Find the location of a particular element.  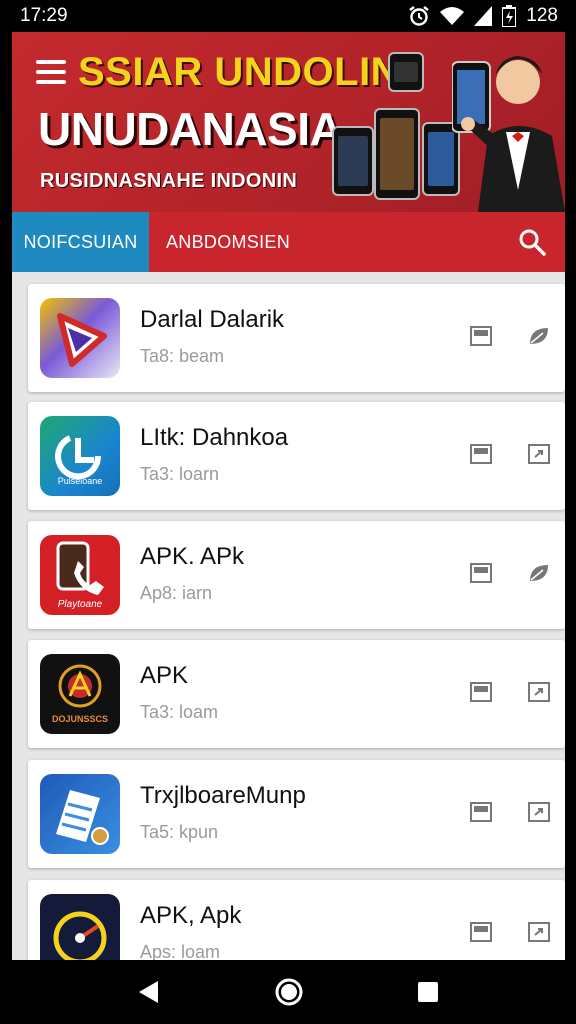

tab-second: ANBDOMSIEN is located at coordinates (228, 242).